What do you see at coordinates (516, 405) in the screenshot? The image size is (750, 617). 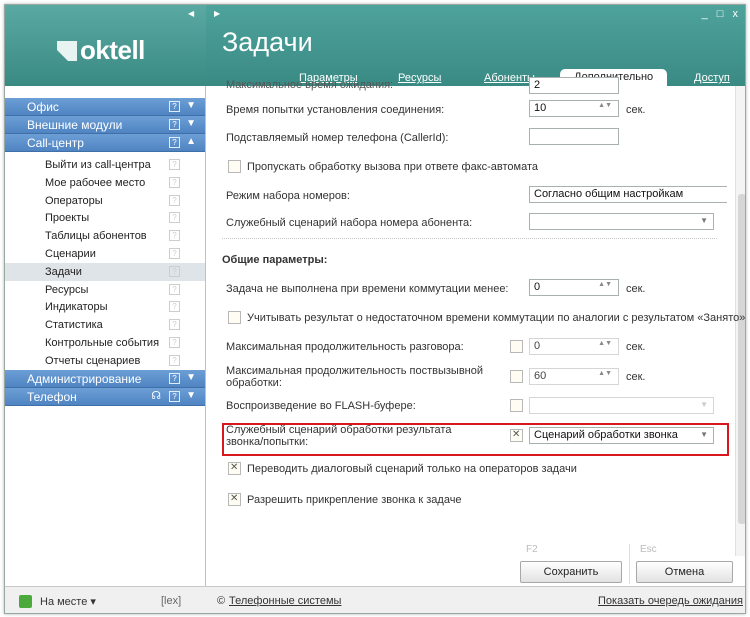 I see `flash-checkbox` at bounding box center [516, 405].